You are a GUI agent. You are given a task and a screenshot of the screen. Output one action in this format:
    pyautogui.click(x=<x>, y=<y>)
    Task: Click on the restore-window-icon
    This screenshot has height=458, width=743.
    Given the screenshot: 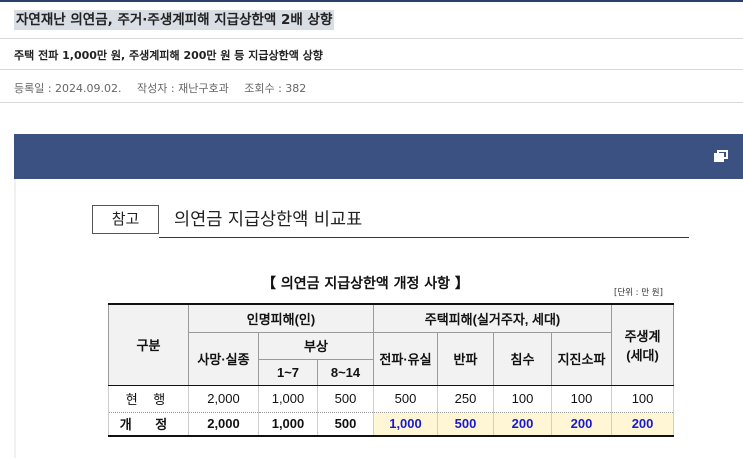 What is the action you would take?
    pyautogui.click(x=721, y=156)
    